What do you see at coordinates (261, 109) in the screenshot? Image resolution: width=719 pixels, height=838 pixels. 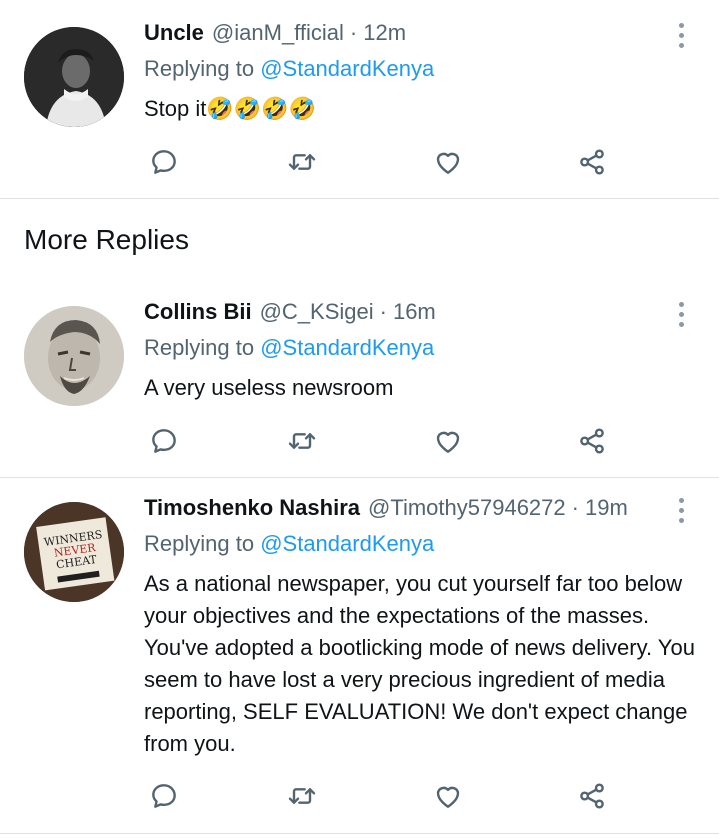 I see `laughing-emoji: 🤣🤣🤣🤣` at bounding box center [261, 109].